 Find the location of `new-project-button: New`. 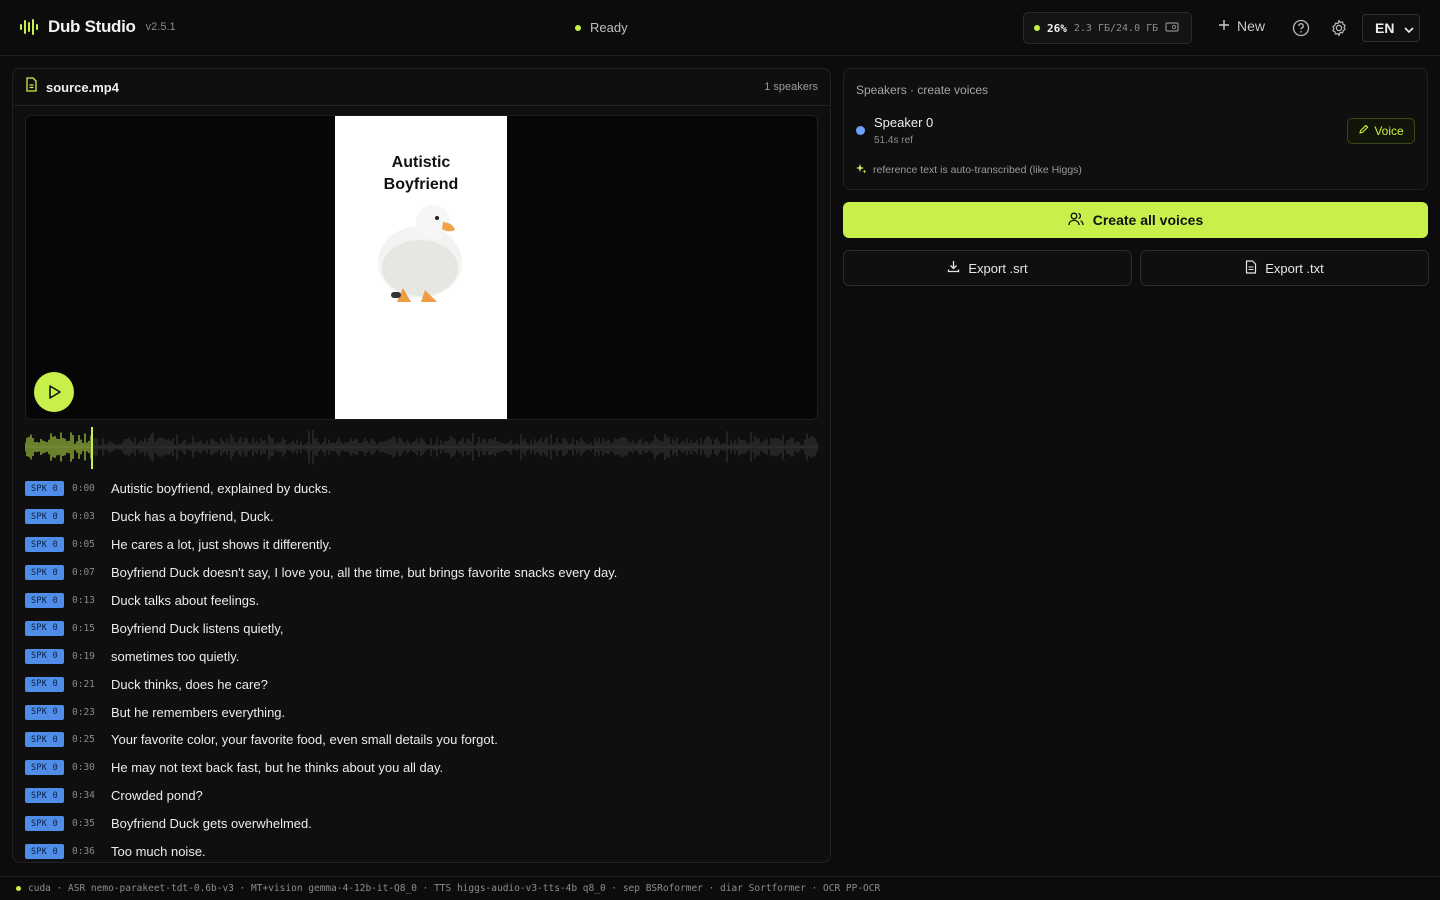

new-project-button: New is located at coordinates (1241, 26).